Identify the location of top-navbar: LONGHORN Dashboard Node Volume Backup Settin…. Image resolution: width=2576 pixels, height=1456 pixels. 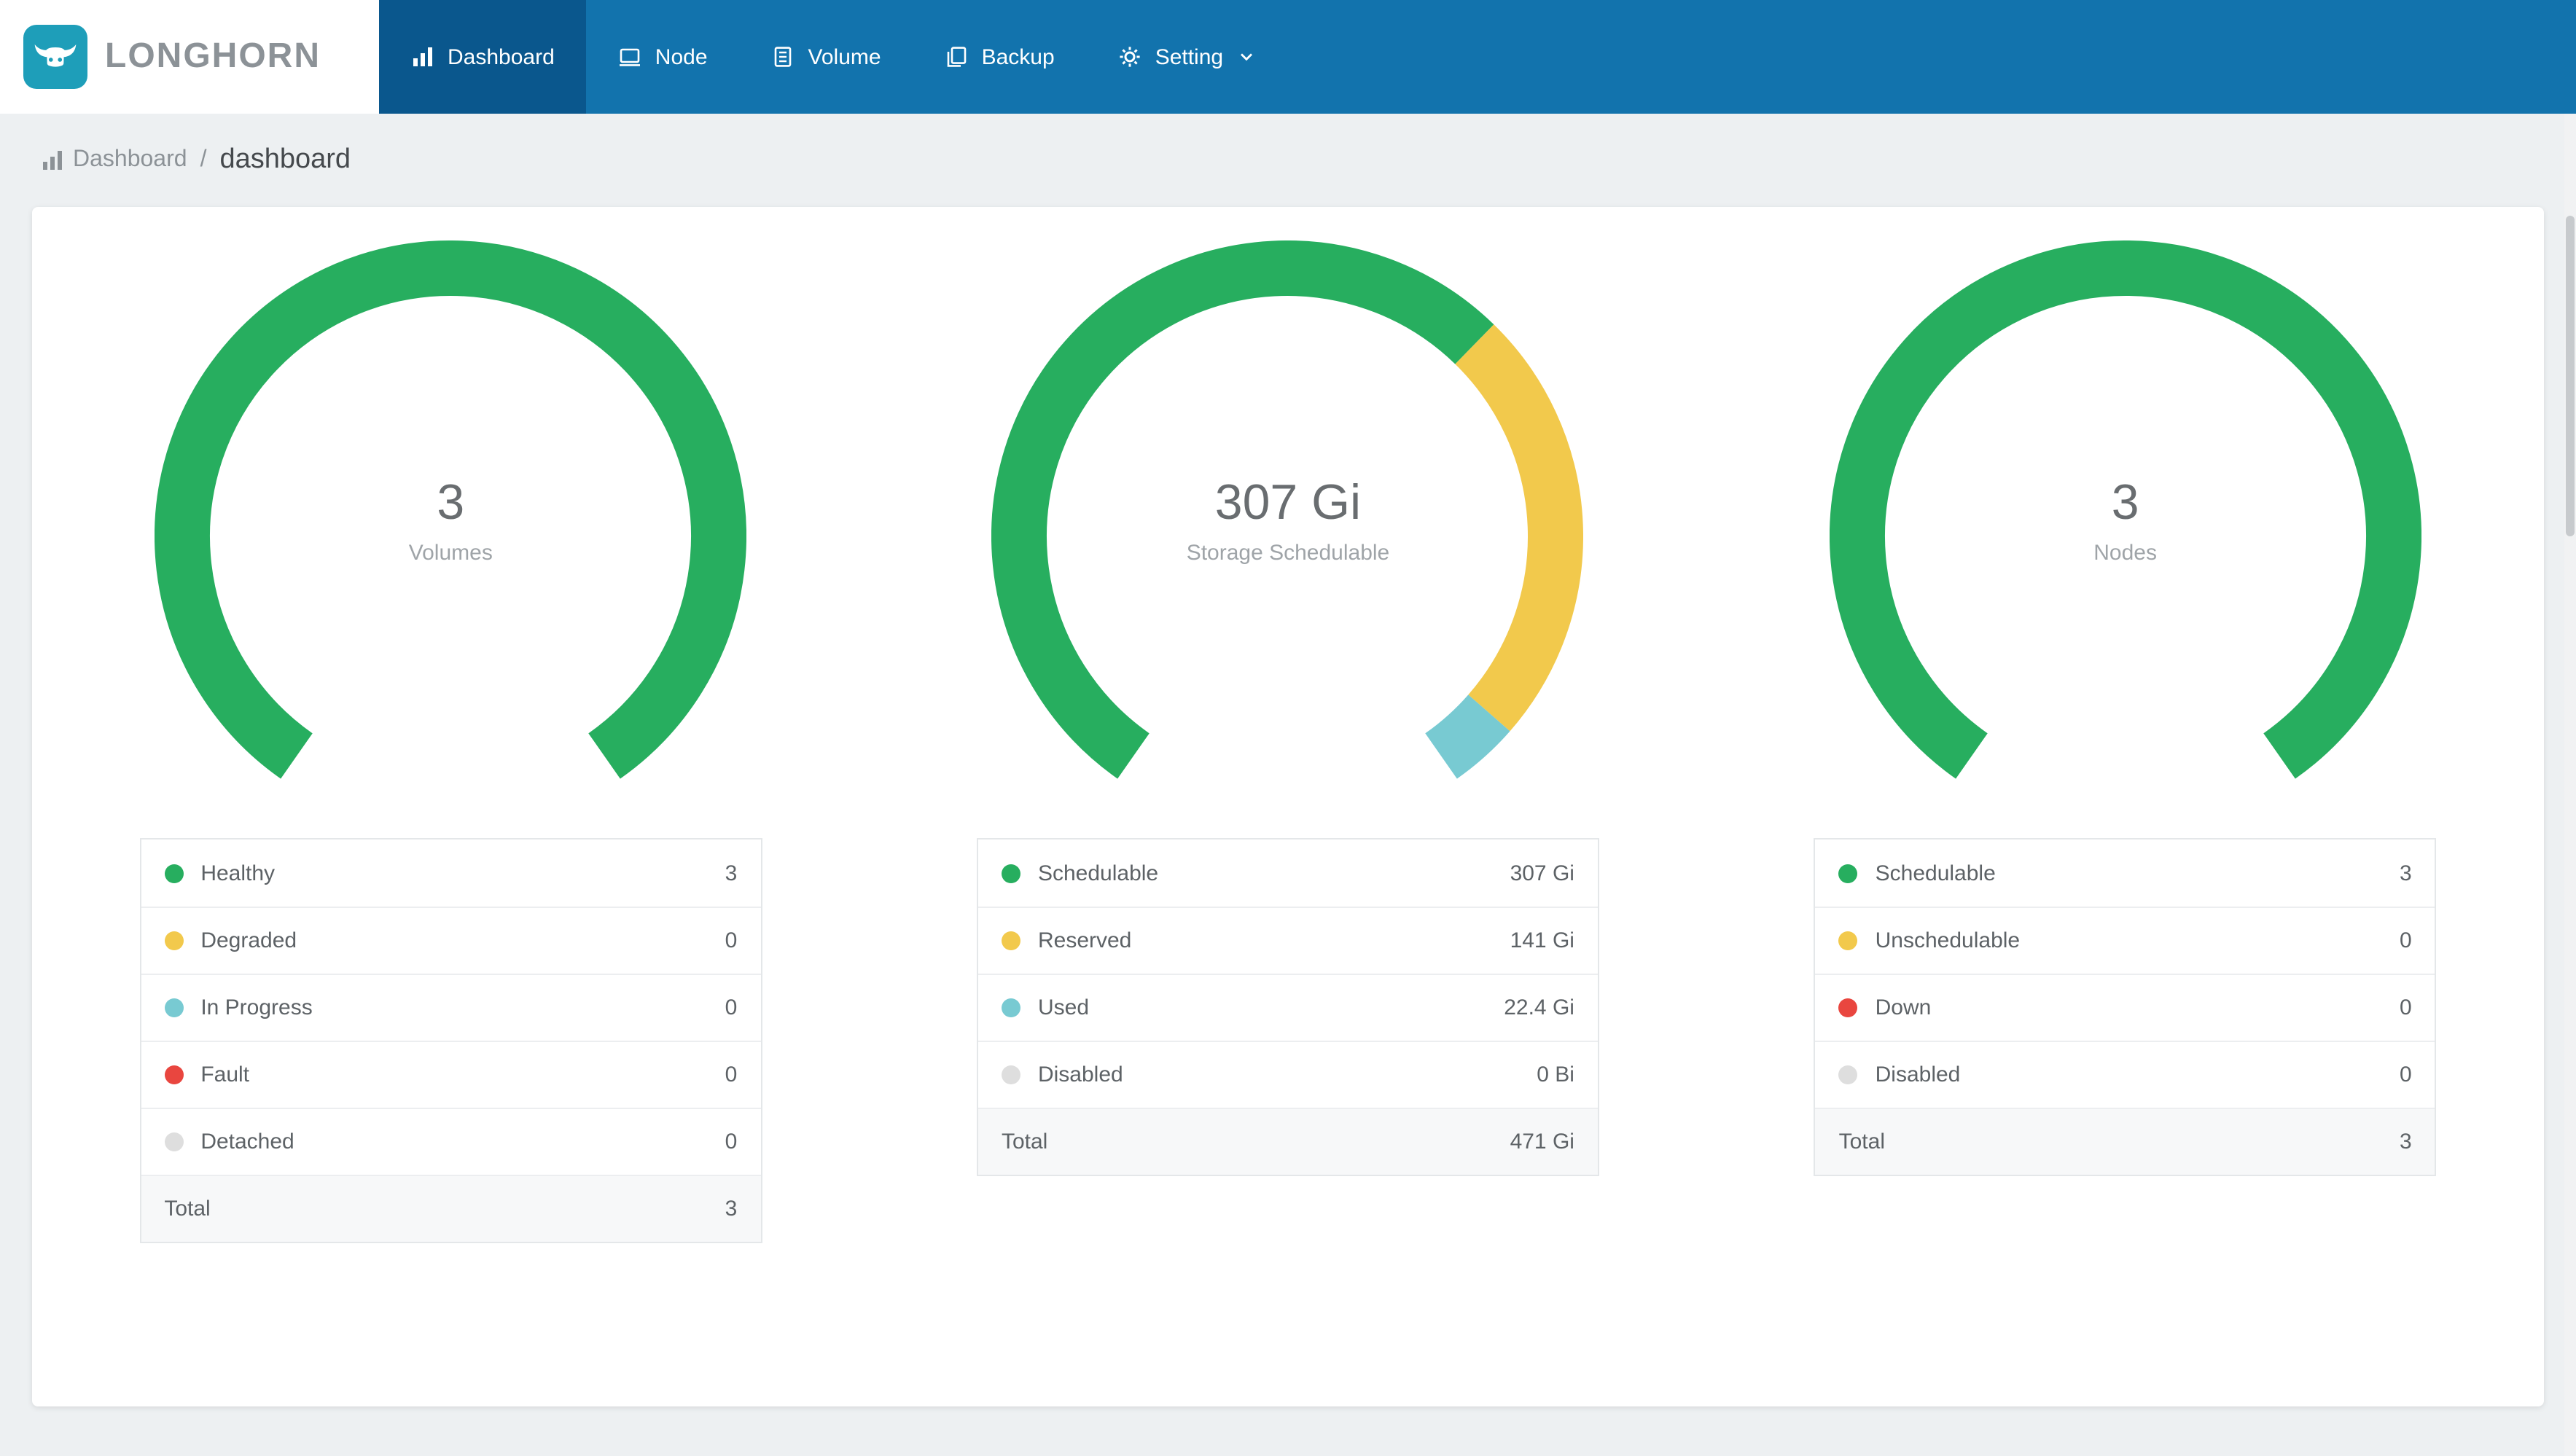
(1288, 57).